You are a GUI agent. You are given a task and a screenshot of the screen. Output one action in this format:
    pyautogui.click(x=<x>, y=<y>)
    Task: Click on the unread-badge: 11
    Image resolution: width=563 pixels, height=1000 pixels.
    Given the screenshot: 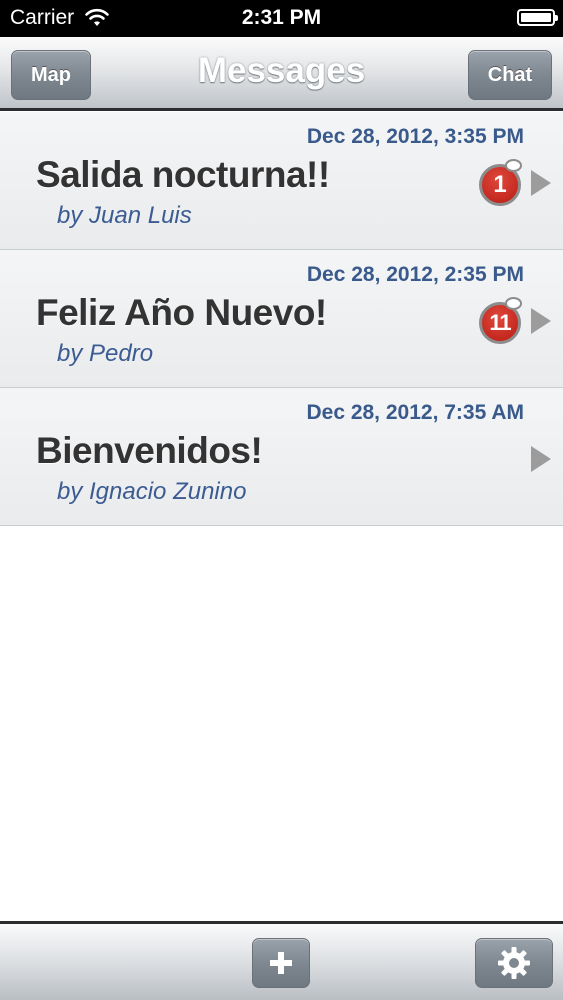 What is the action you would take?
    pyautogui.click(x=500, y=320)
    